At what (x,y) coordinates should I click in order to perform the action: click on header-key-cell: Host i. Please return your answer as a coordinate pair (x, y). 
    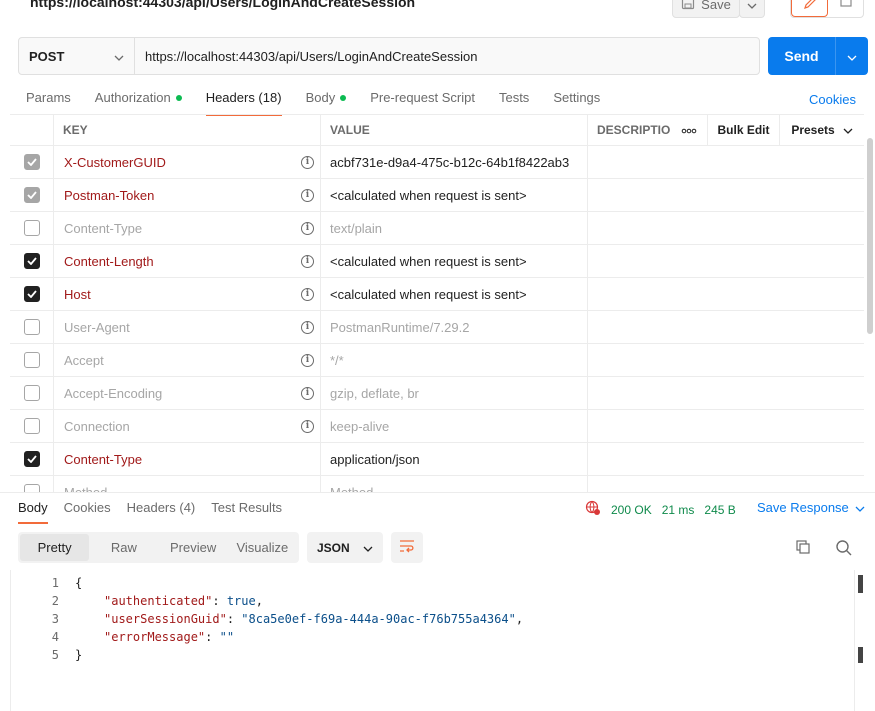
    Looking at the image, I should click on (187, 294).